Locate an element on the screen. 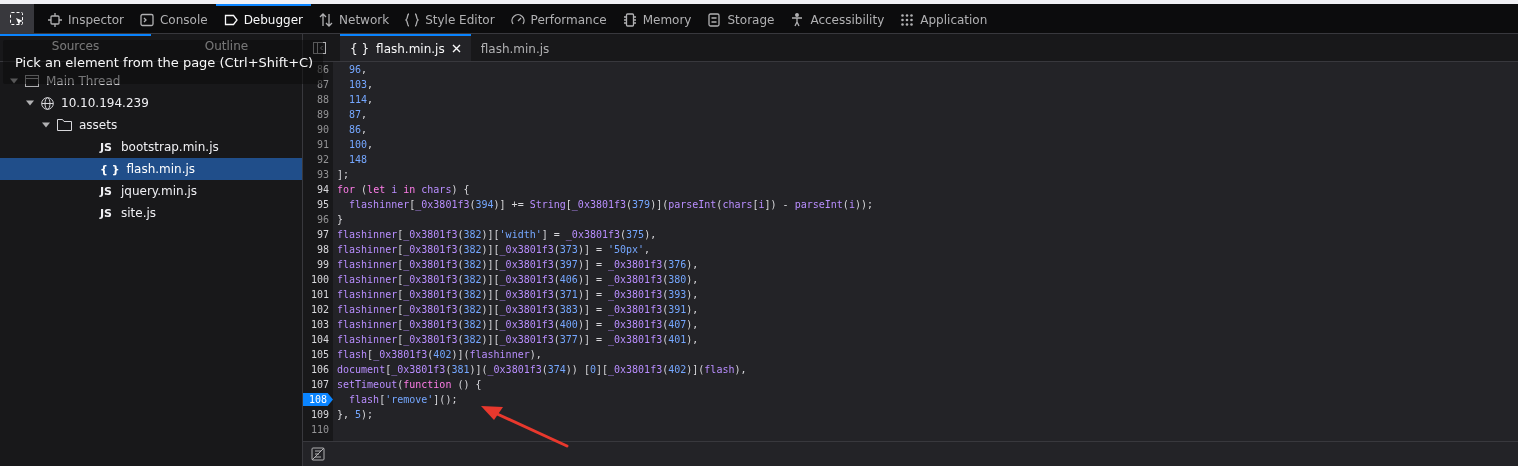 This screenshot has height=466, width=1518. code-line: 103, is located at coordinates (361, 84).